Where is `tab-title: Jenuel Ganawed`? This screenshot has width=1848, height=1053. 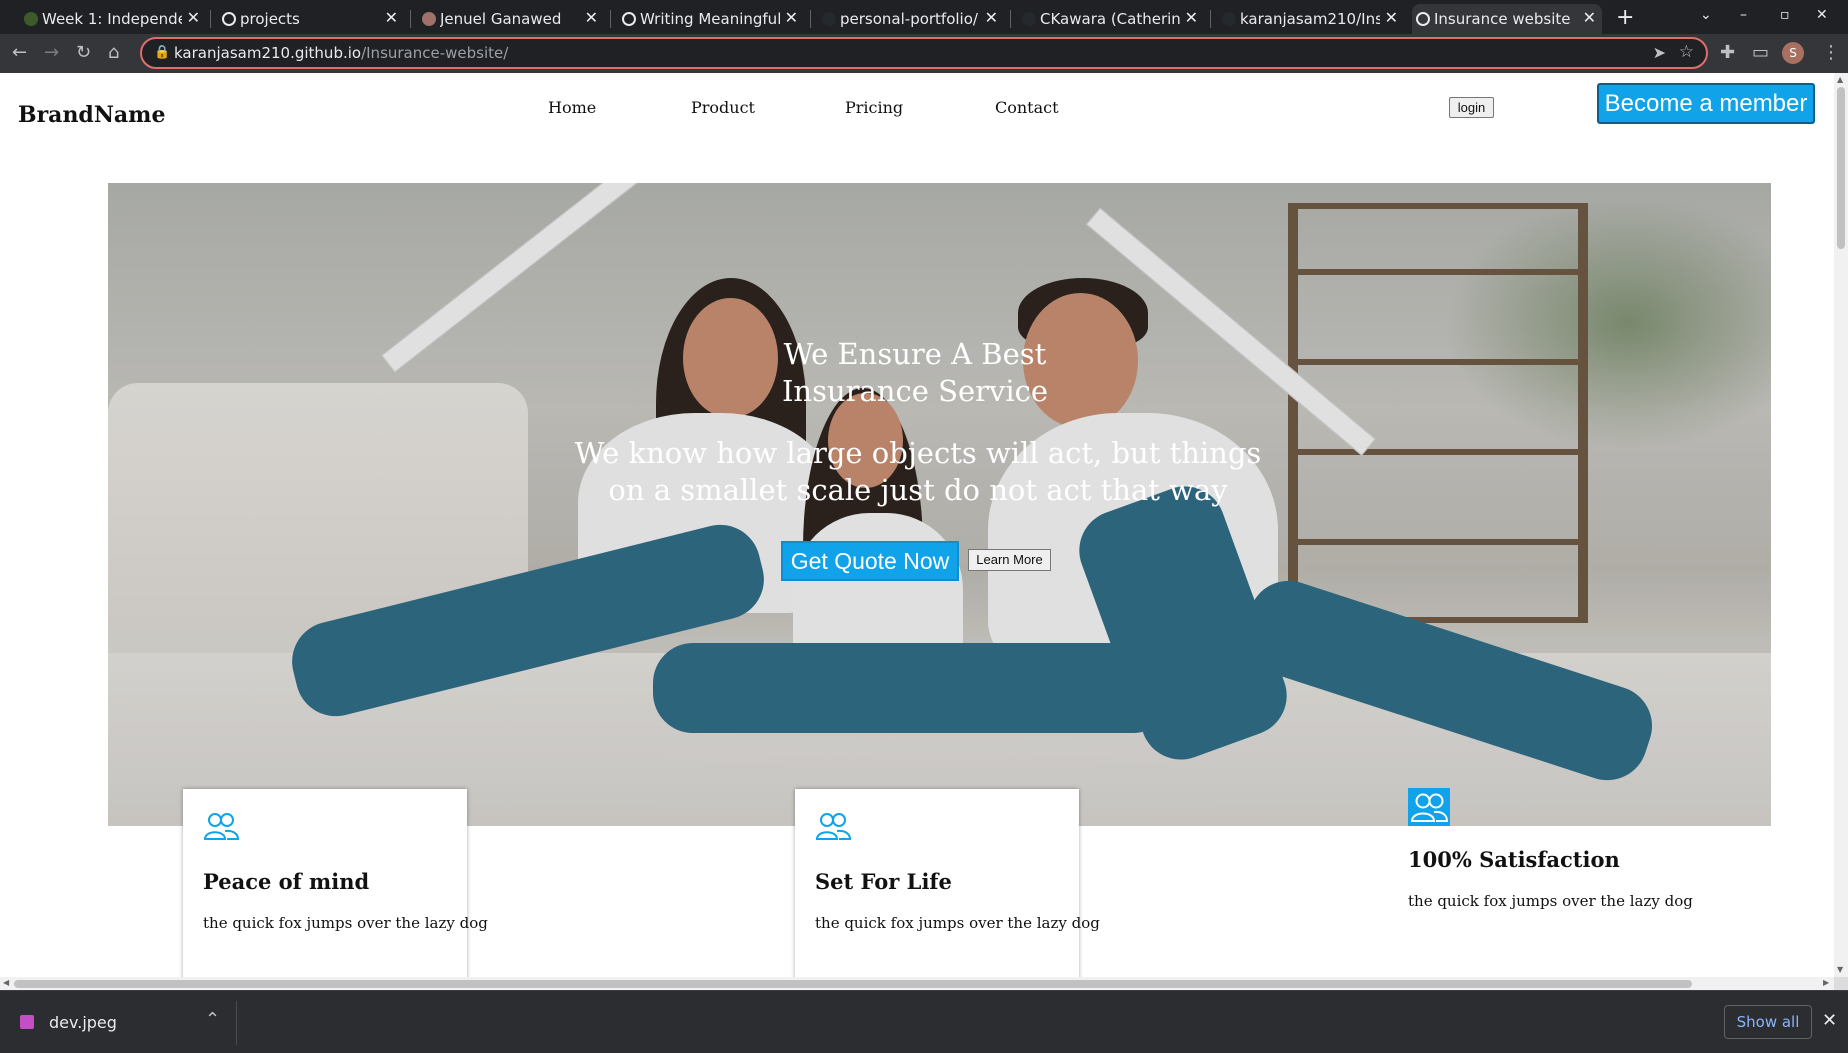
tab-title: Jenuel Ganawed is located at coordinates (501, 19).